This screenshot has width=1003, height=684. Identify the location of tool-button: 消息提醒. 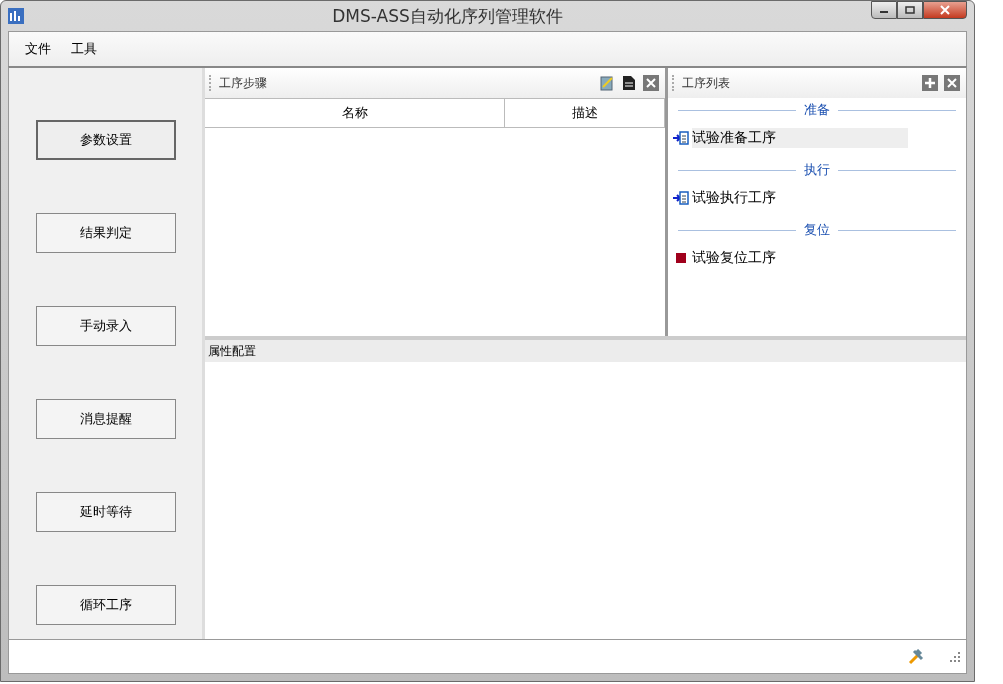
(105, 419).